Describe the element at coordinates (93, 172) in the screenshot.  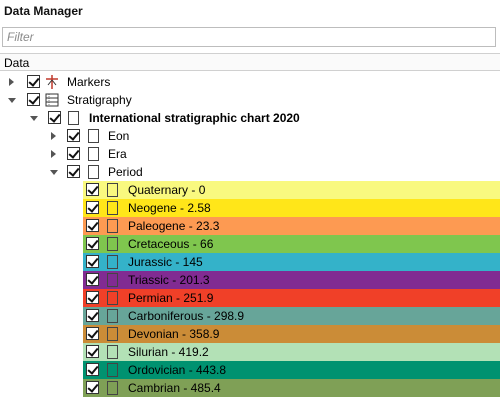
I see `period-symbol-icon` at that location.